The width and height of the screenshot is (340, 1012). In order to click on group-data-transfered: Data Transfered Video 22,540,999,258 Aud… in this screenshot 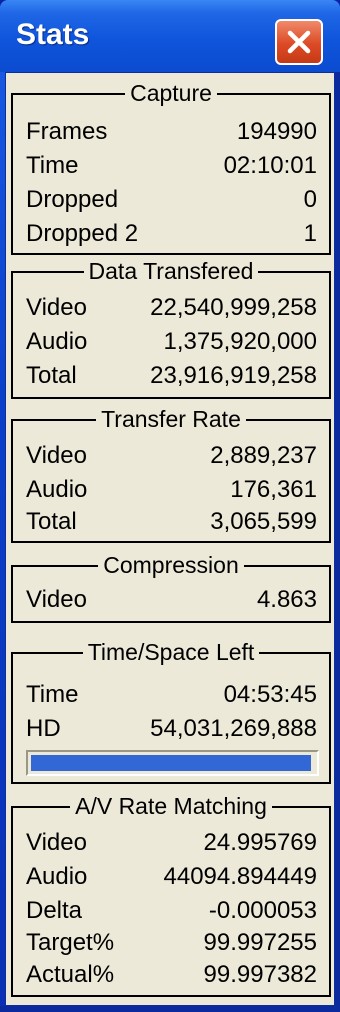, I will do `click(171, 328)`.